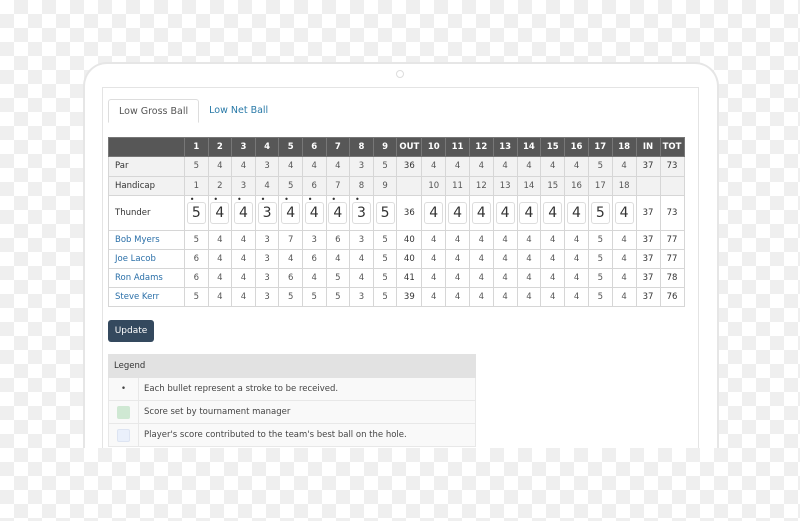 The image size is (800, 521). What do you see at coordinates (434, 185) in the screenshot?
I see `hole-score-cell: 10` at bounding box center [434, 185].